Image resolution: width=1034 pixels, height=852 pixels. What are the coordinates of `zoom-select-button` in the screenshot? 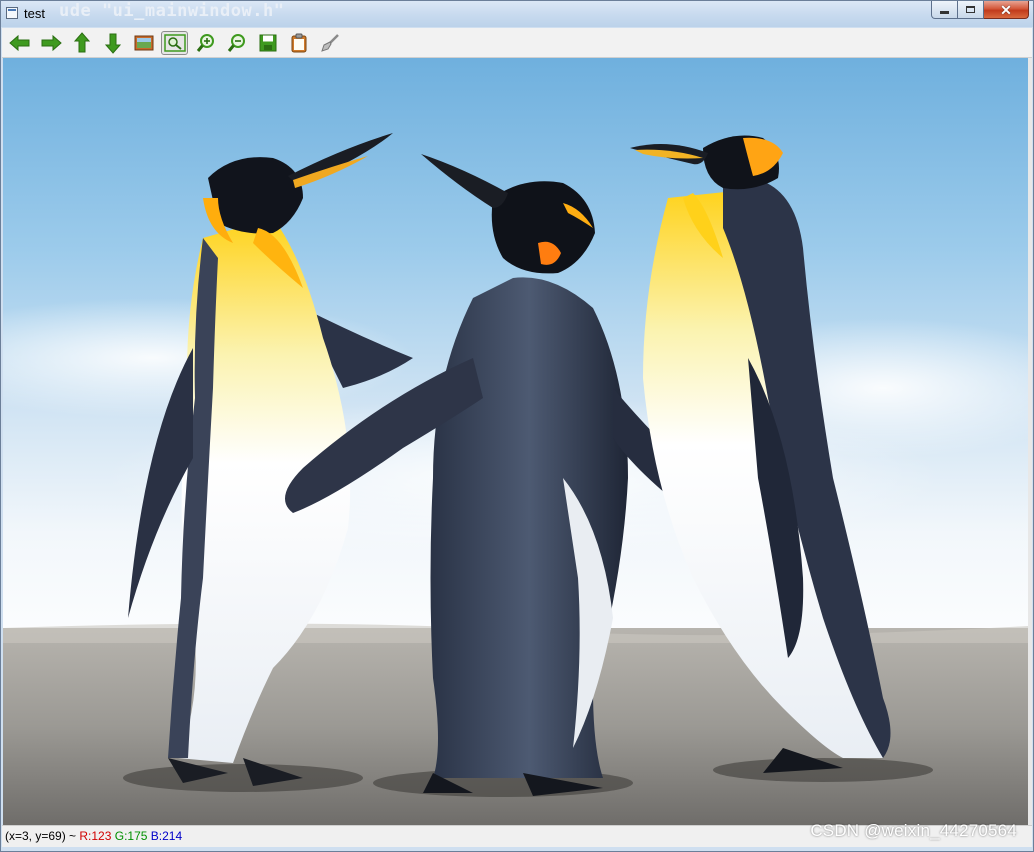 It's located at (174, 42).